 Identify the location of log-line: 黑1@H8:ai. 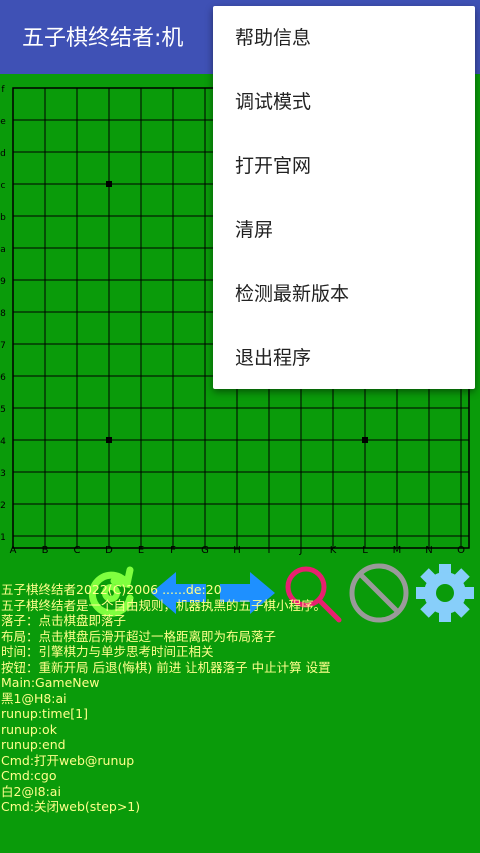
(34, 698).